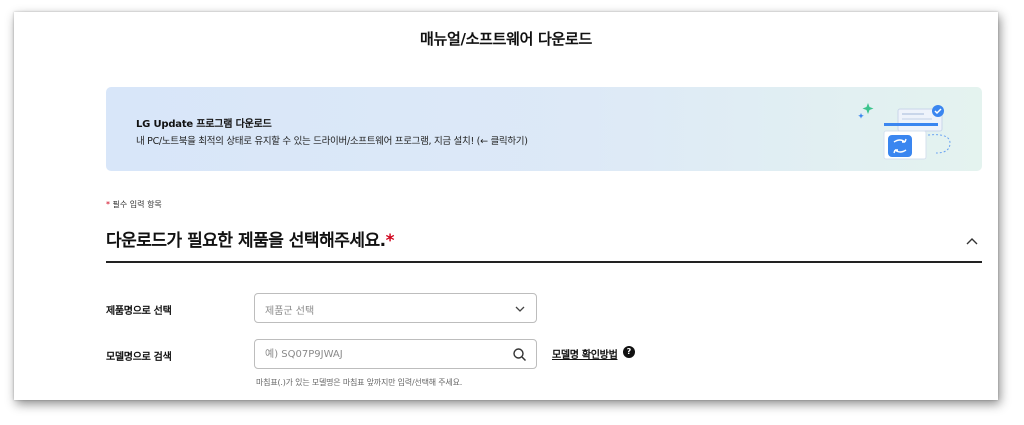 This screenshot has width=1024, height=425. Describe the element at coordinates (137, 204) in the screenshot. I see `required-note-text: 필수 입력 항목` at that location.